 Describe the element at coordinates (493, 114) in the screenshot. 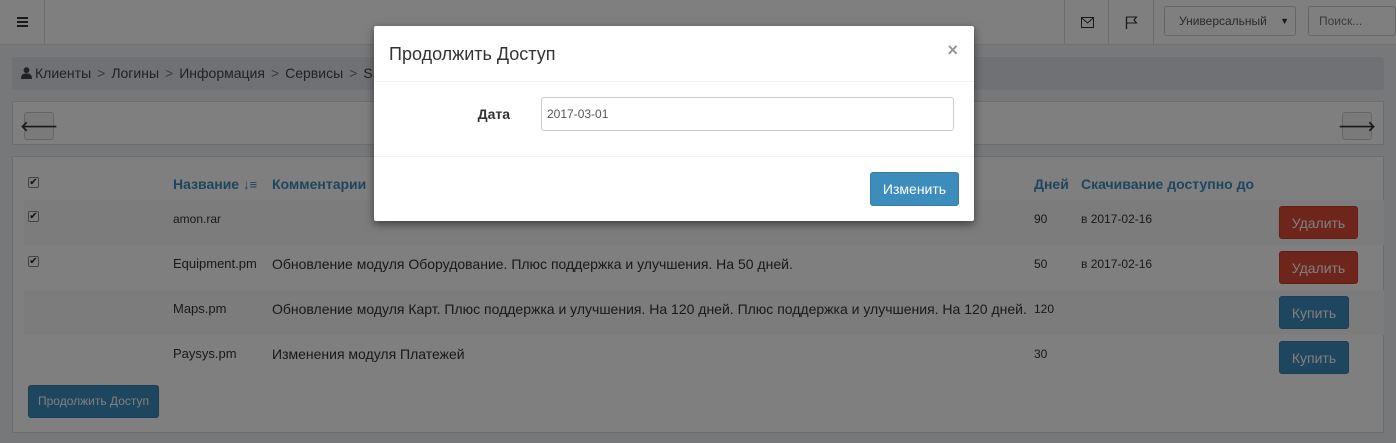

I see `date-label: Дата` at that location.